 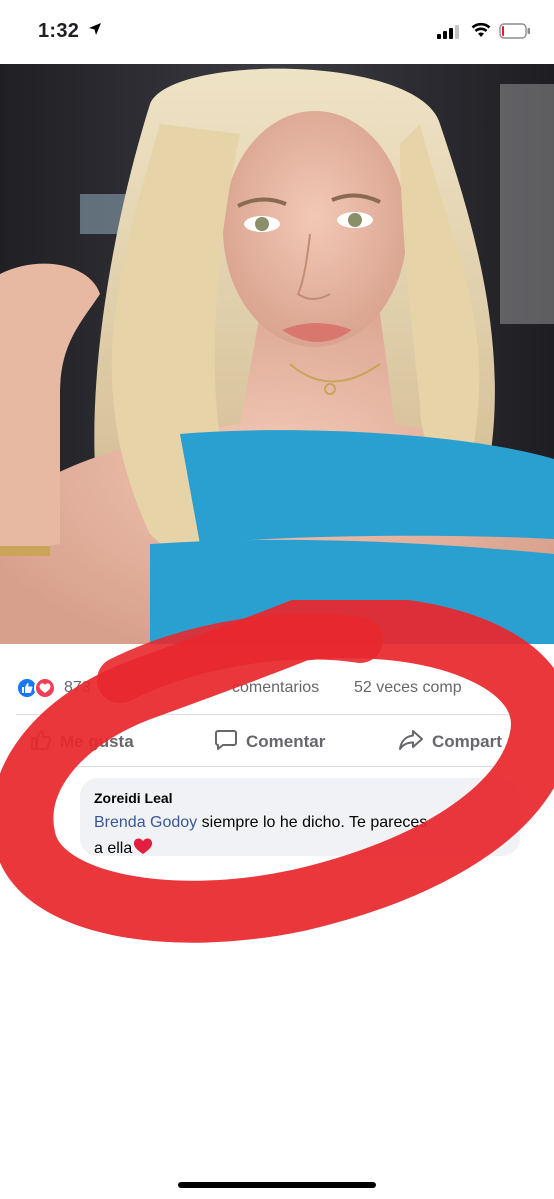 I want to click on status-bar: 1:32, so click(x=277, y=32).